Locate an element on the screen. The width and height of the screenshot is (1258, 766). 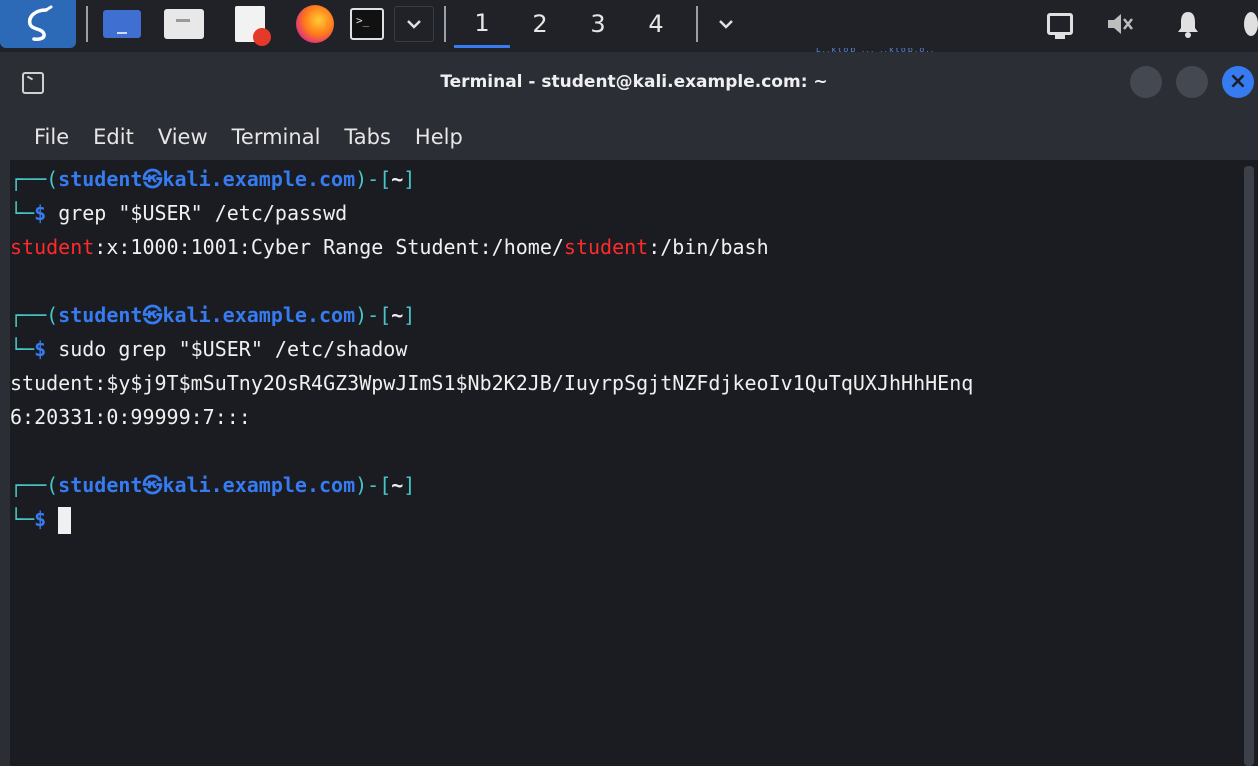
kali-menu-button is located at coordinates (38, 24).